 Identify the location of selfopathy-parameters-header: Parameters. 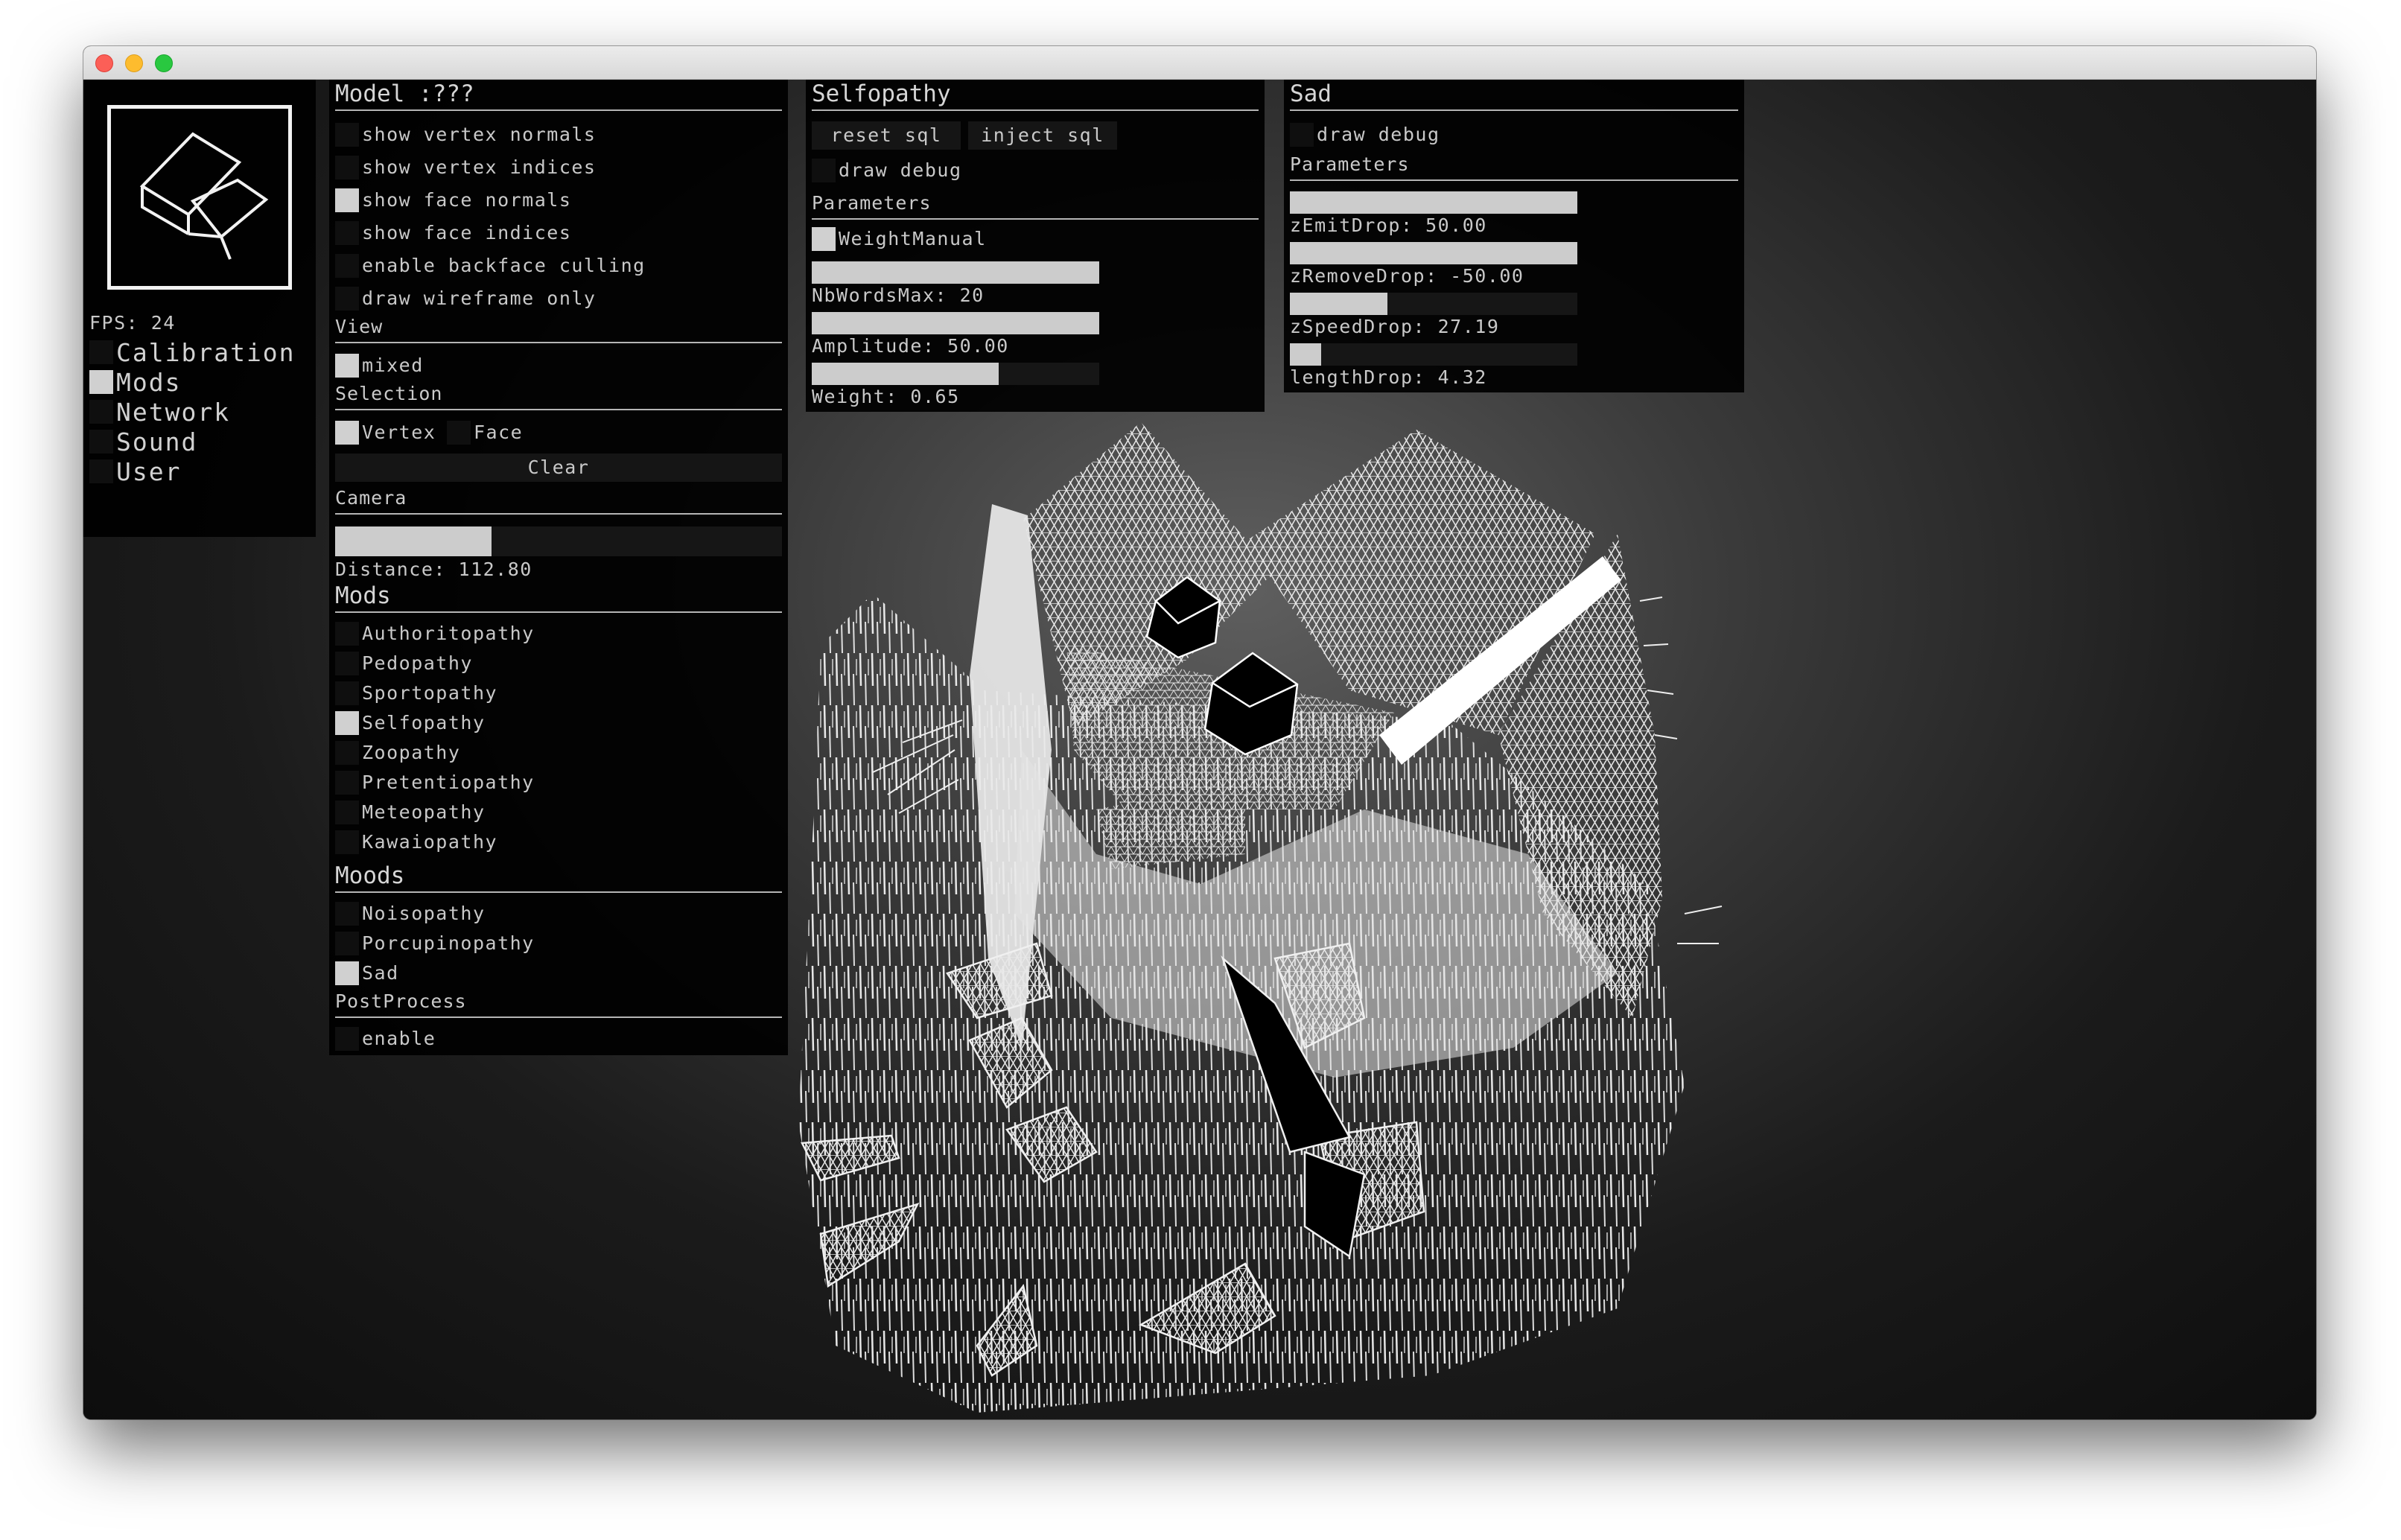
(1035, 206).